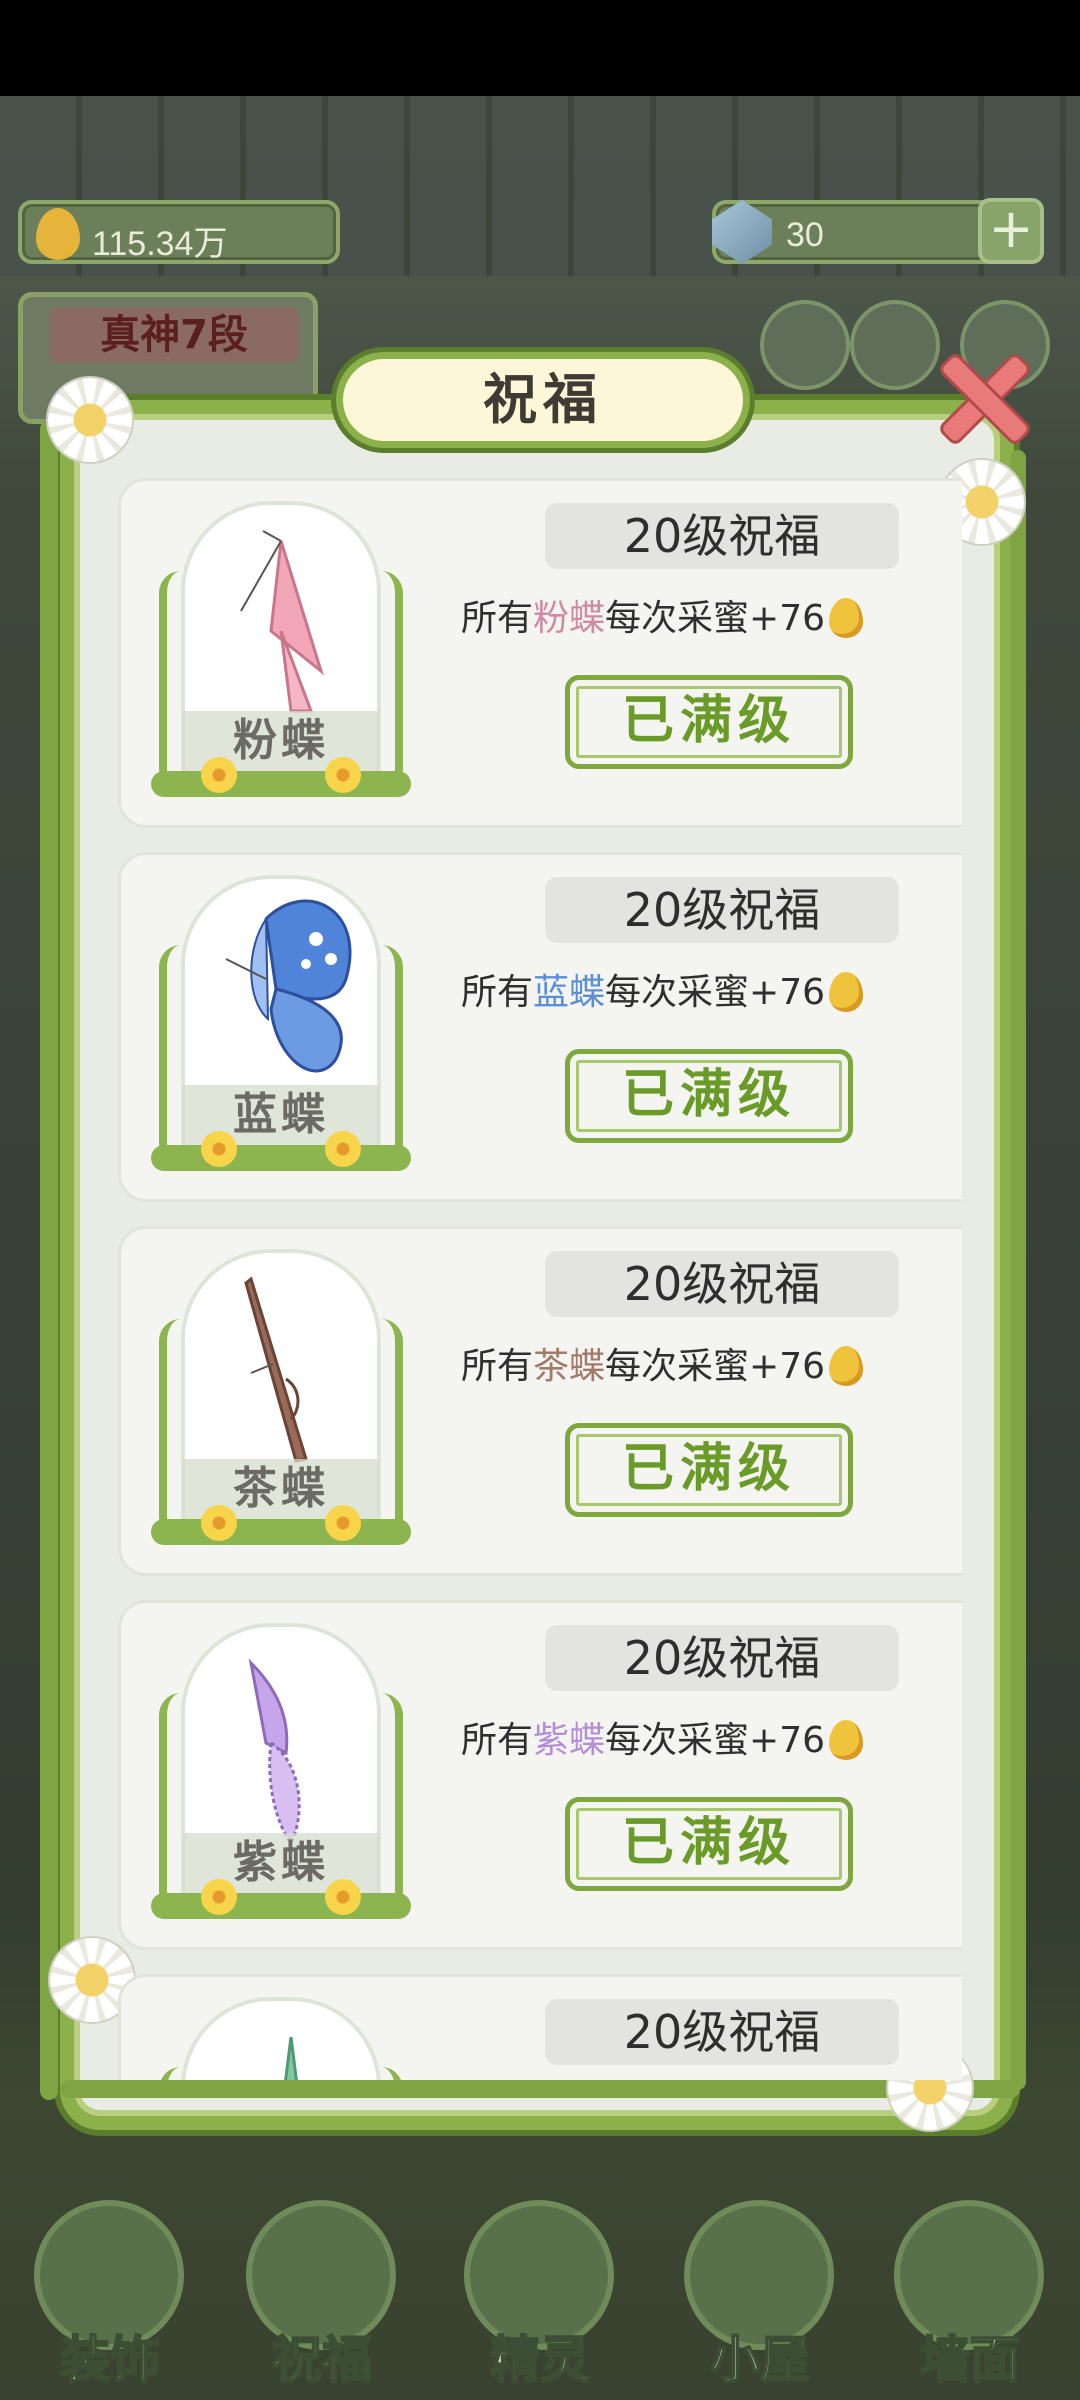 The width and height of the screenshot is (1080, 2400). Describe the element at coordinates (291, 2058) in the screenshot. I see `green-butterfly-icon` at that location.